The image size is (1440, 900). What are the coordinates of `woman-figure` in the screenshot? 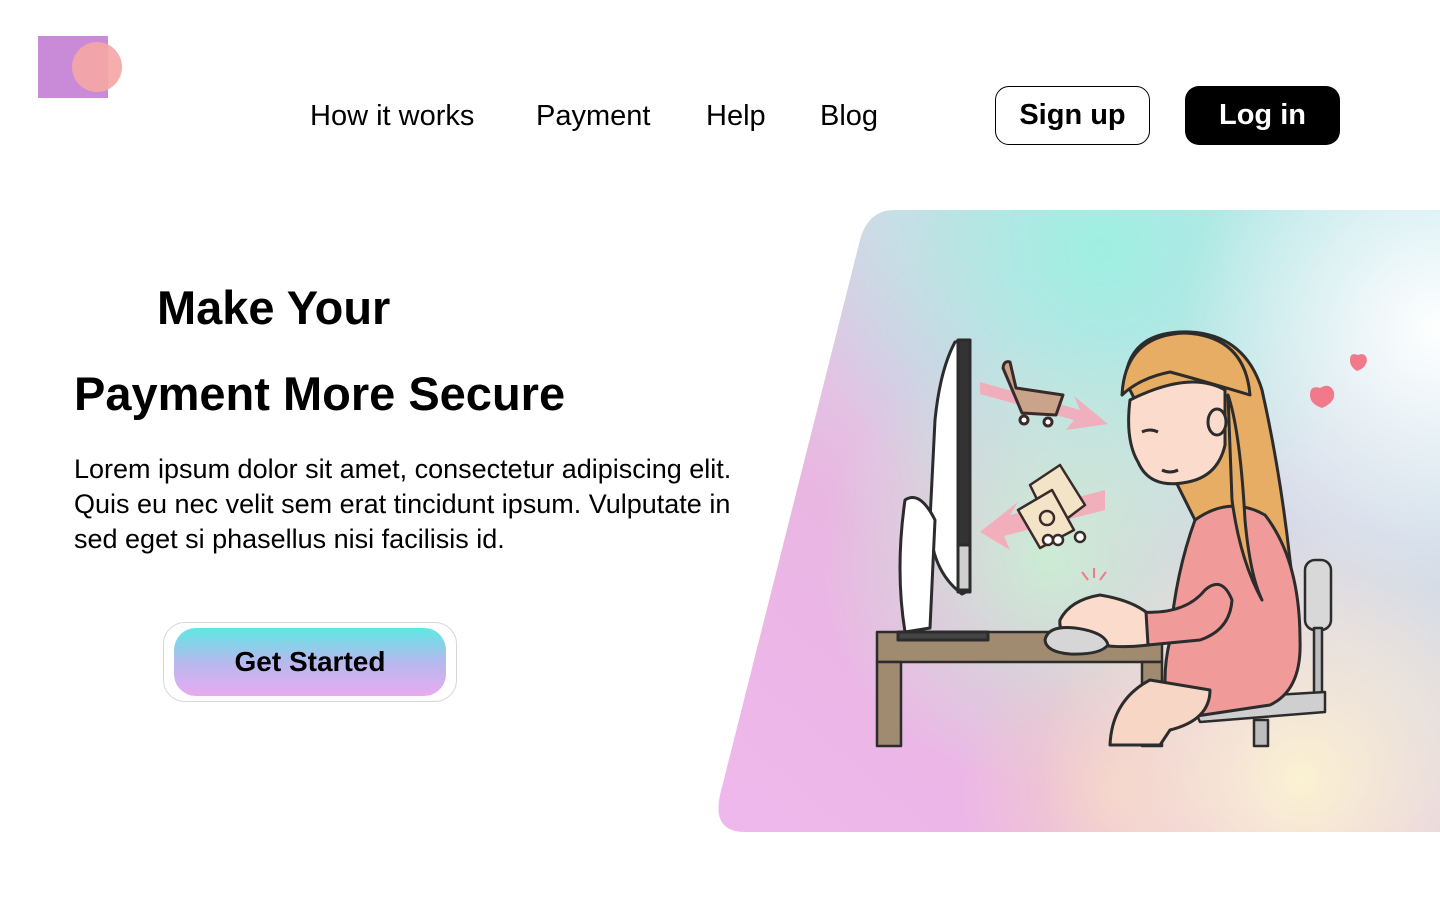 It's located at (1172, 538).